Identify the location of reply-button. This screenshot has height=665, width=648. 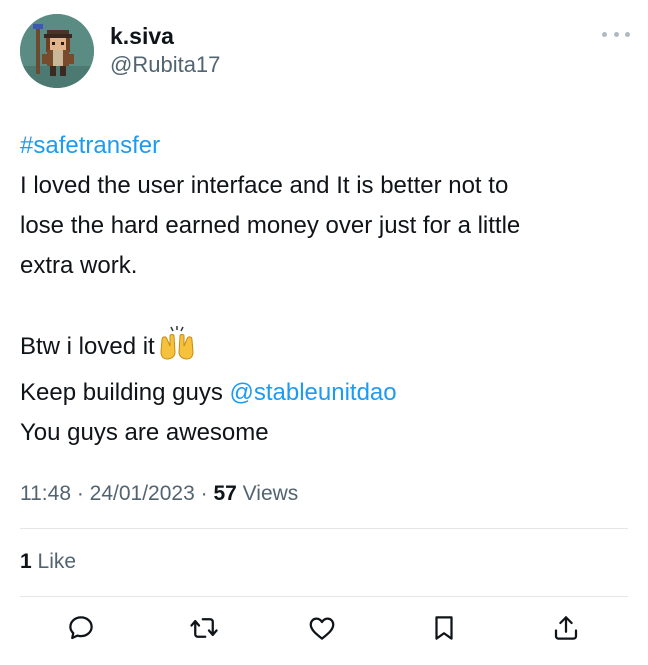
(81, 628).